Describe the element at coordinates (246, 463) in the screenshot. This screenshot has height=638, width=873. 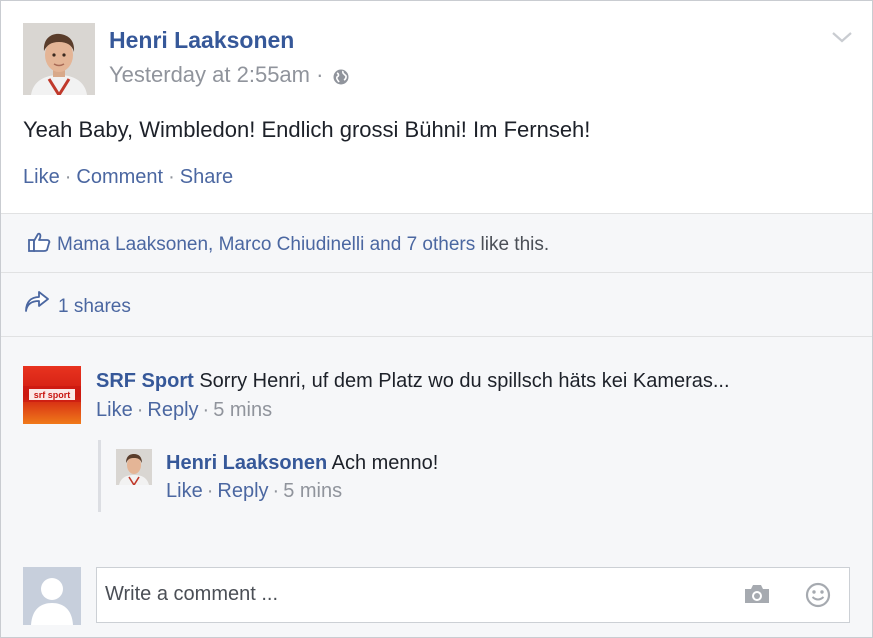
I see `reply-author: Henri Laaksonen` at that location.